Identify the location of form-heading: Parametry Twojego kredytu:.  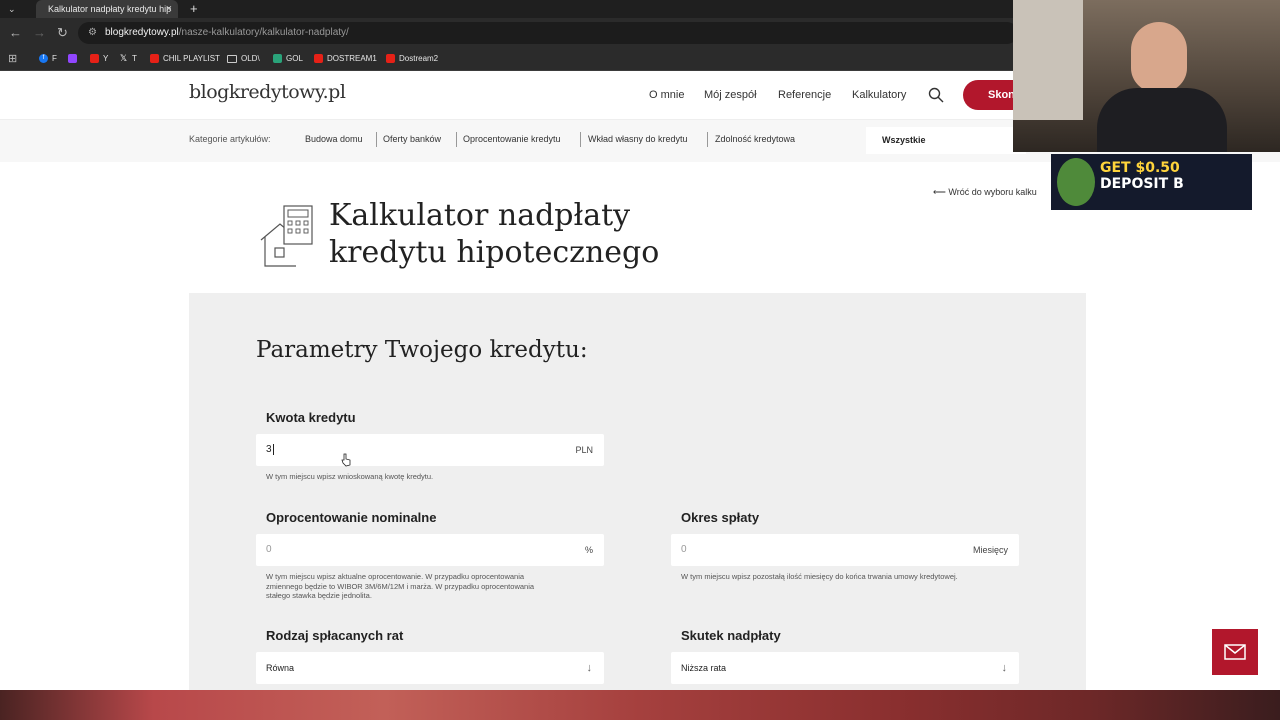
(422, 350).